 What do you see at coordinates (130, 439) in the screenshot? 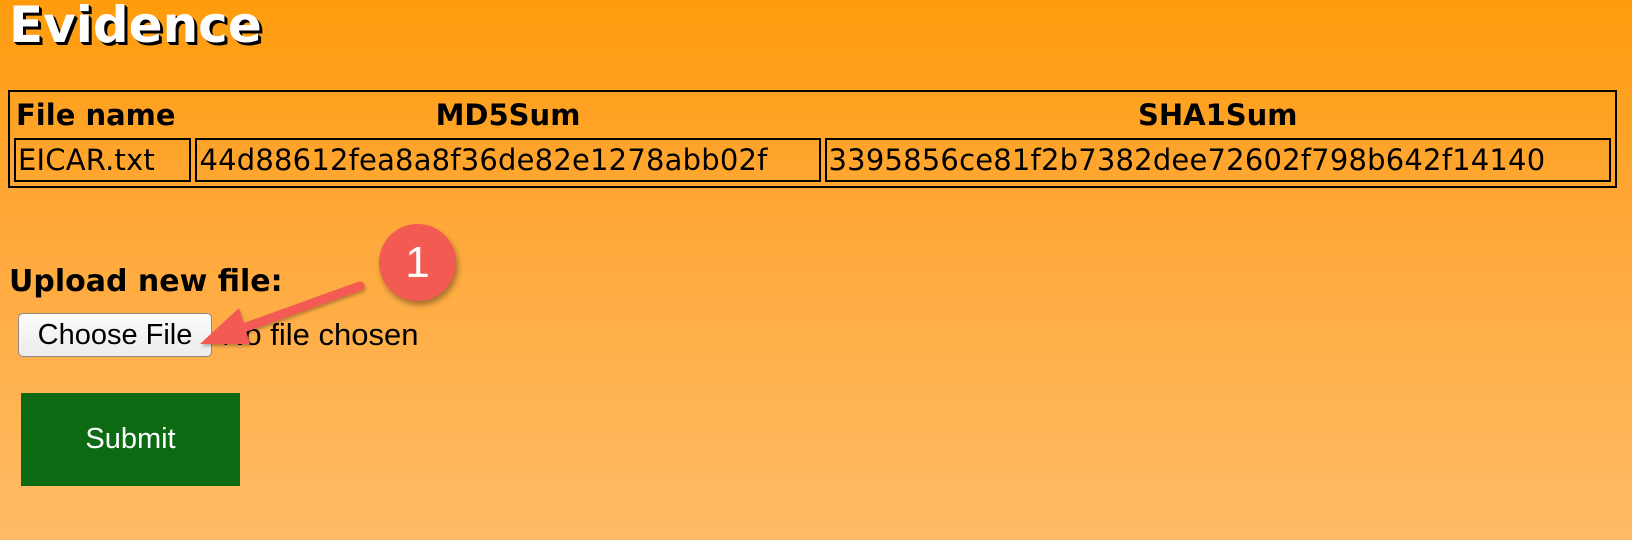
I see `submit-button: Submit` at bounding box center [130, 439].